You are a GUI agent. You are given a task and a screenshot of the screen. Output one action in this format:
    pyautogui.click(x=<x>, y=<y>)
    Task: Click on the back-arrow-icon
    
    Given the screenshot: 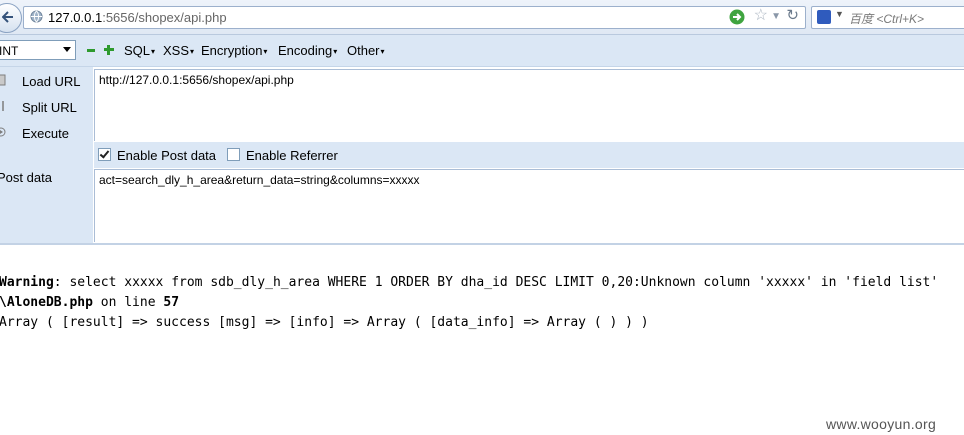 What is the action you would take?
    pyautogui.click(x=7, y=17)
    